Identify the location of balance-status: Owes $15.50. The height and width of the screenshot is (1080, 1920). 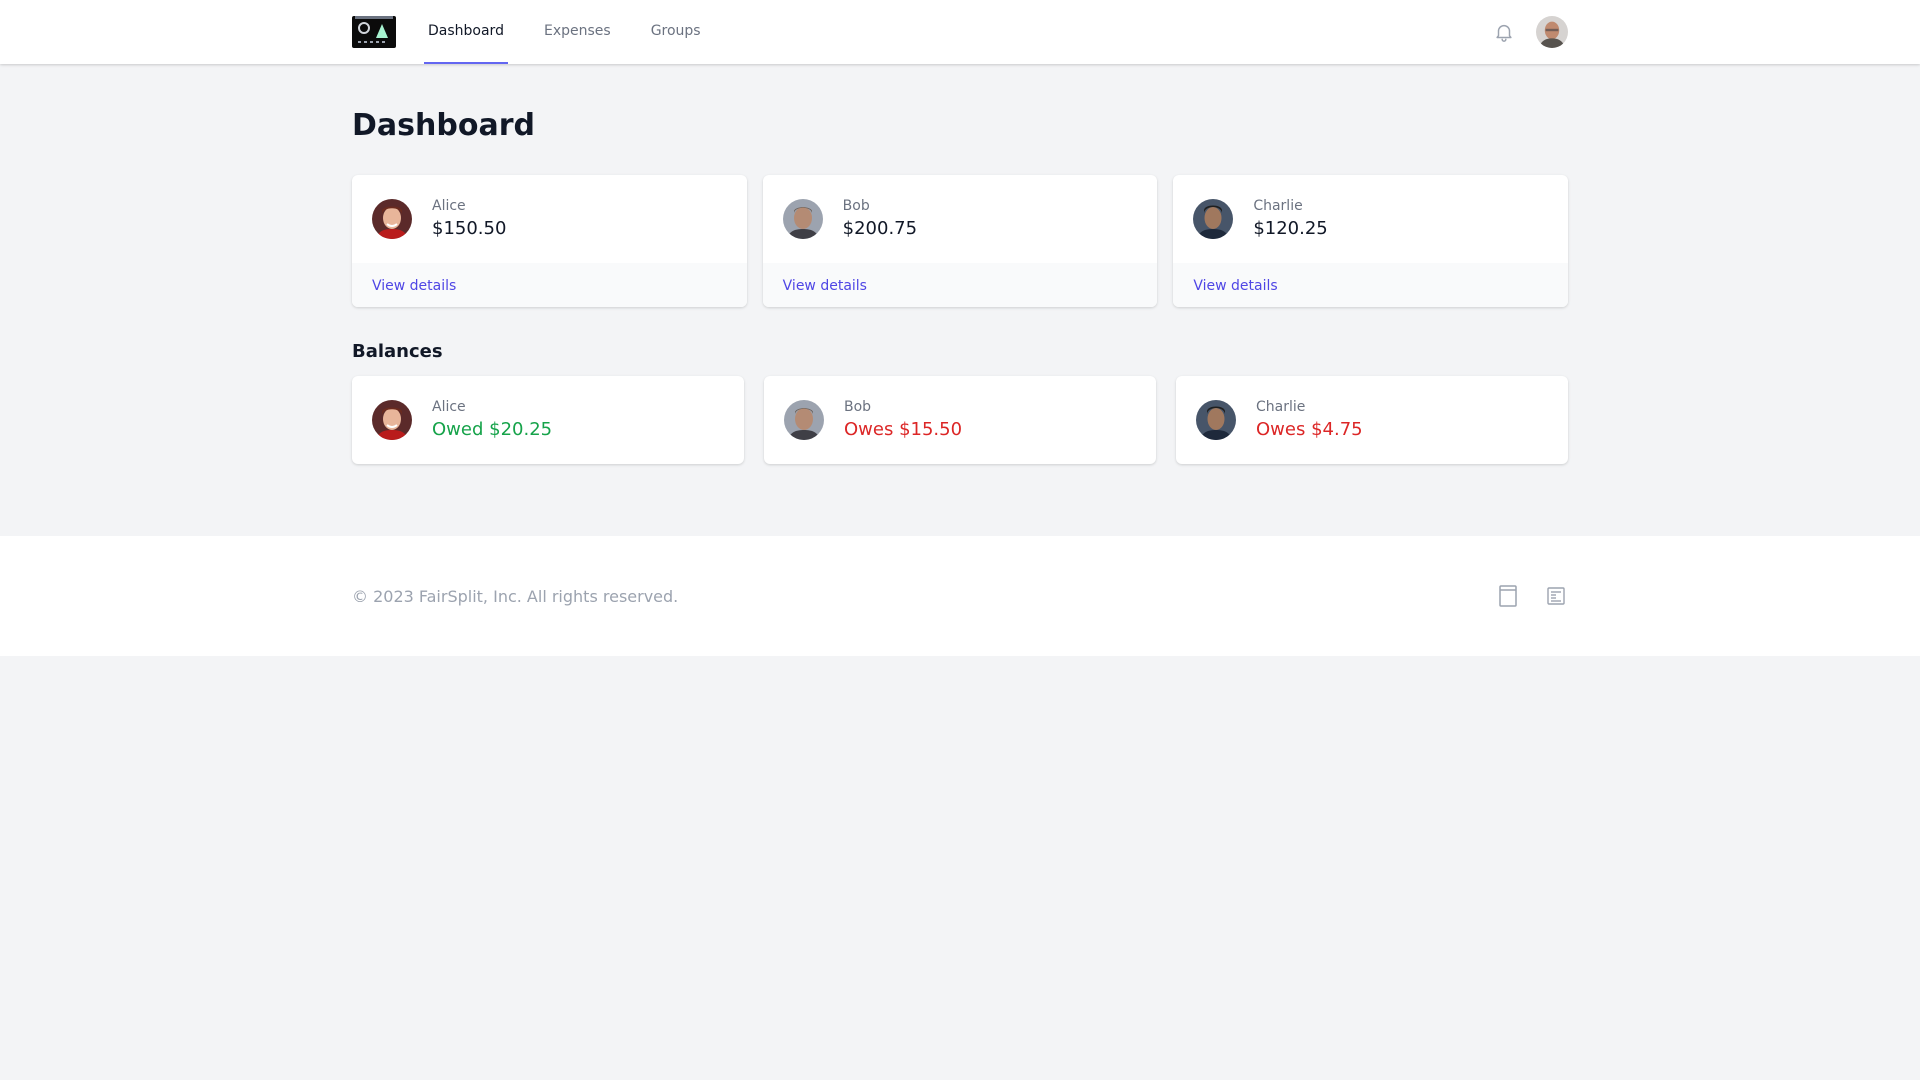
(903, 429).